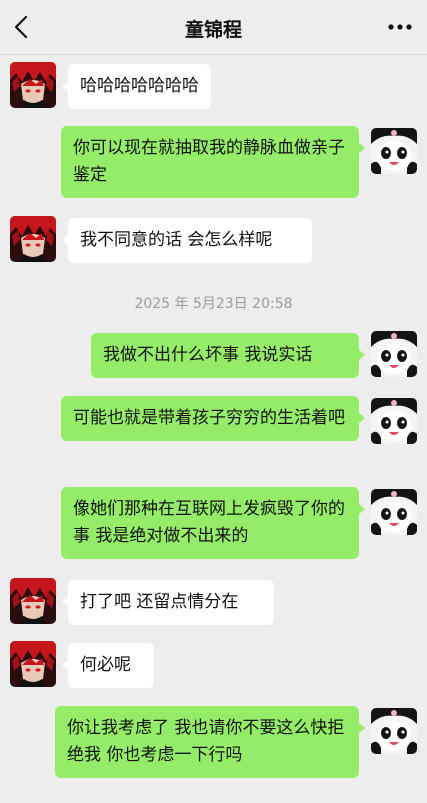  I want to click on chat-title: 童锦程, so click(213, 30).